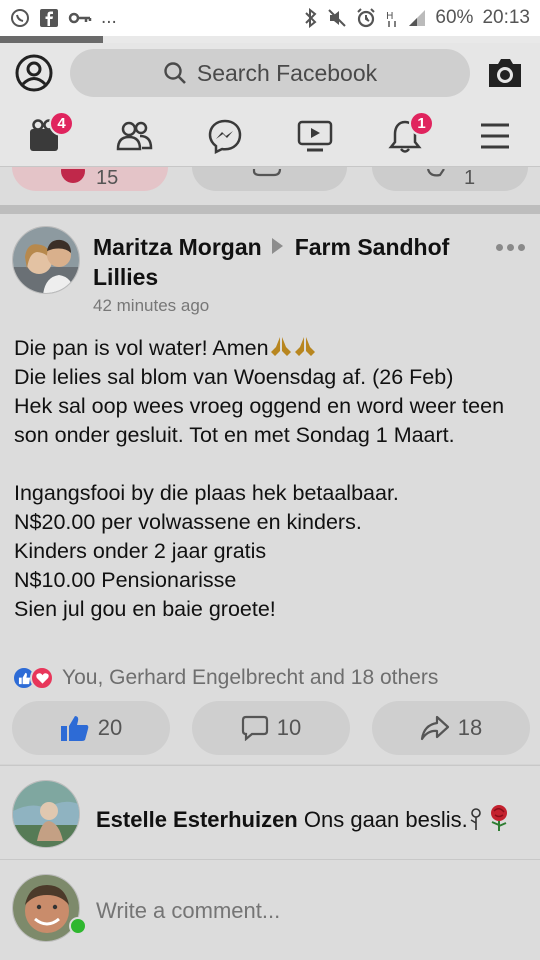 This screenshot has height=960, width=540. Describe the element at coordinates (177, 247) in the screenshot. I see `post-author-name: Maritza Morgan` at that location.